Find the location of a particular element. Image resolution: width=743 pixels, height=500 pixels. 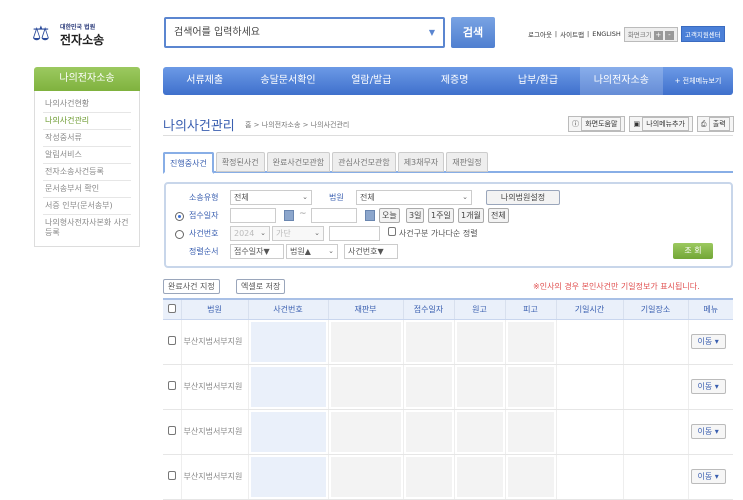

nav-item: 열람/발급 is located at coordinates (371, 81).